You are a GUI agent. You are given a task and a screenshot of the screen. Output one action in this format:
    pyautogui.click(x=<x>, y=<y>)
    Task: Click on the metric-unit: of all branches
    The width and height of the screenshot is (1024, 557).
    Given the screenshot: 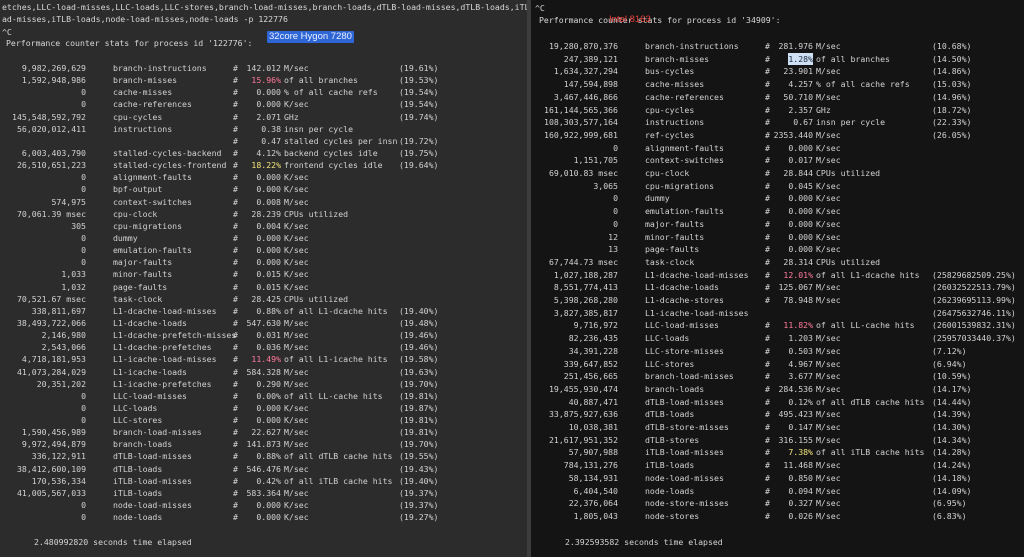 What is the action you would take?
    pyautogui.click(x=853, y=58)
    